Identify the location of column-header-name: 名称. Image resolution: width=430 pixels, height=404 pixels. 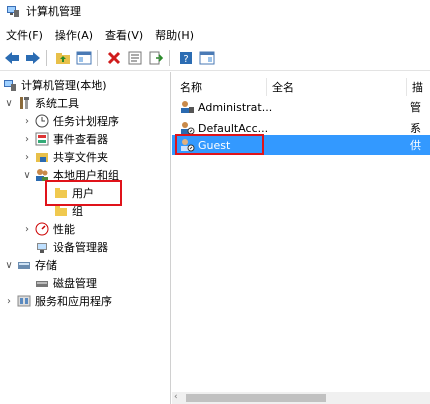
(191, 87).